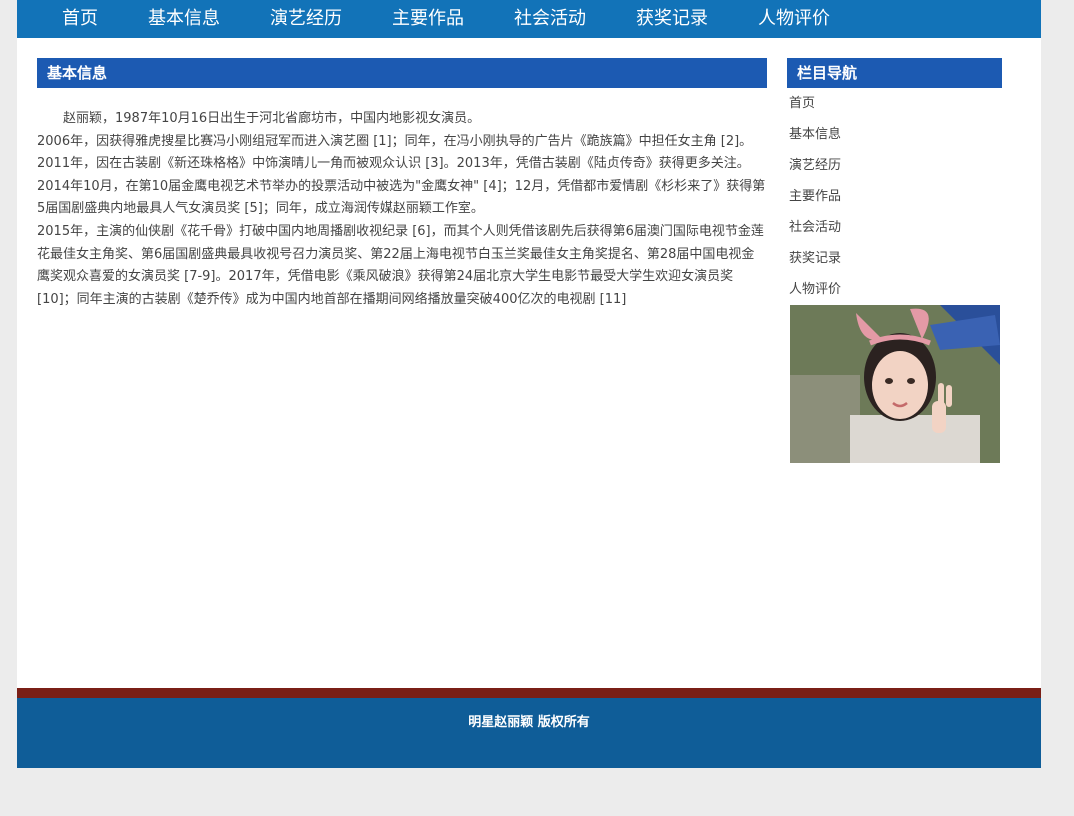 The image size is (1074, 816). Describe the element at coordinates (272, 118) in the screenshot. I see `paragraph: 赵丽颖，1987年10月16日出生于河北省廊坊市，中国内地影视女演员。` at that location.